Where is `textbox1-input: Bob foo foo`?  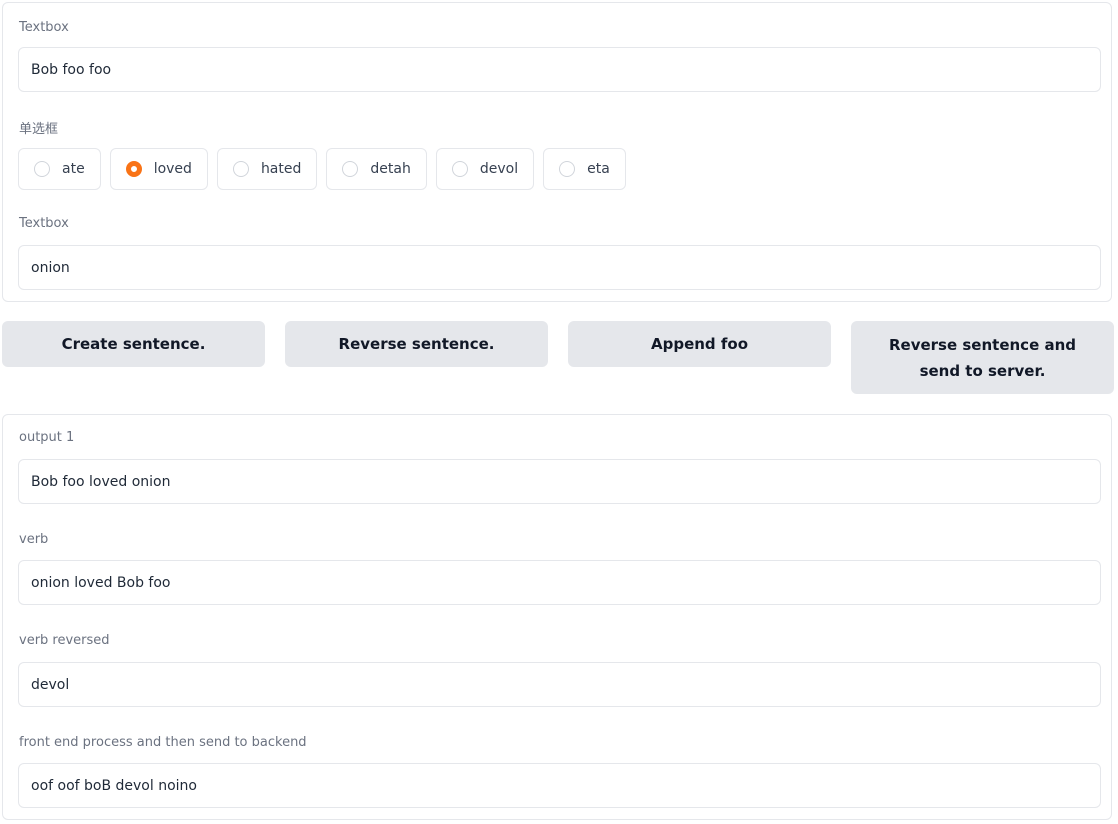
textbox1-input: Bob foo foo is located at coordinates (559, 69).